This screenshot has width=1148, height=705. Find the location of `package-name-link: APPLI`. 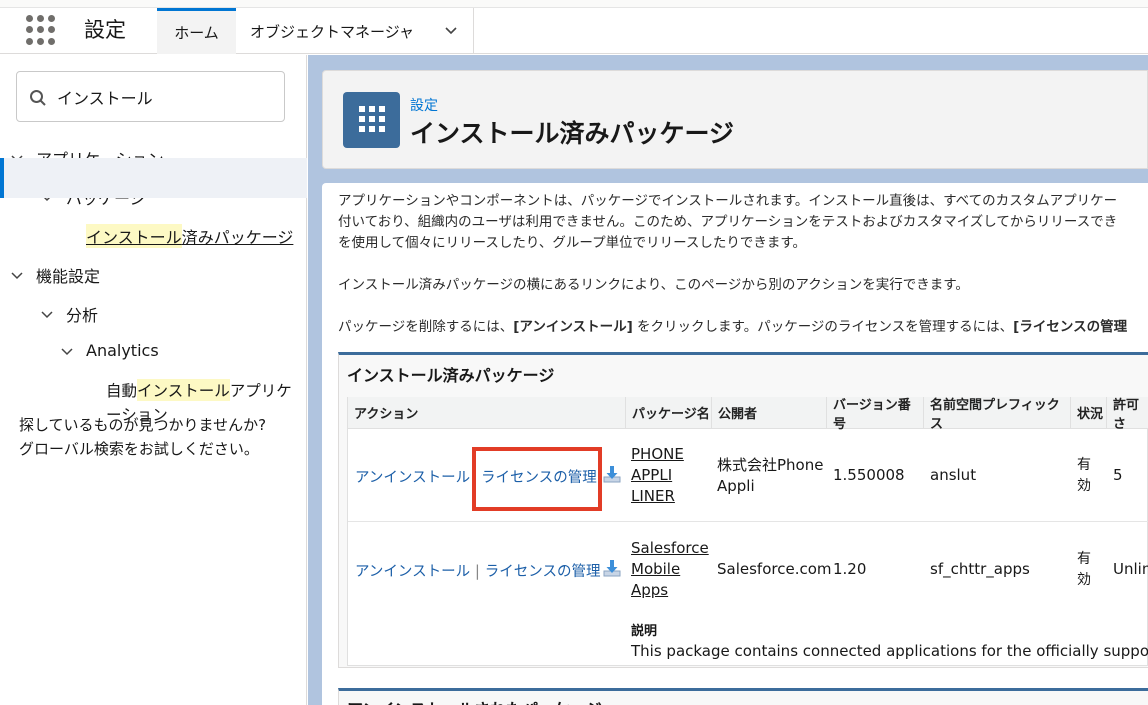

package-name-link: APPLI is located at coordinates (657, 475).